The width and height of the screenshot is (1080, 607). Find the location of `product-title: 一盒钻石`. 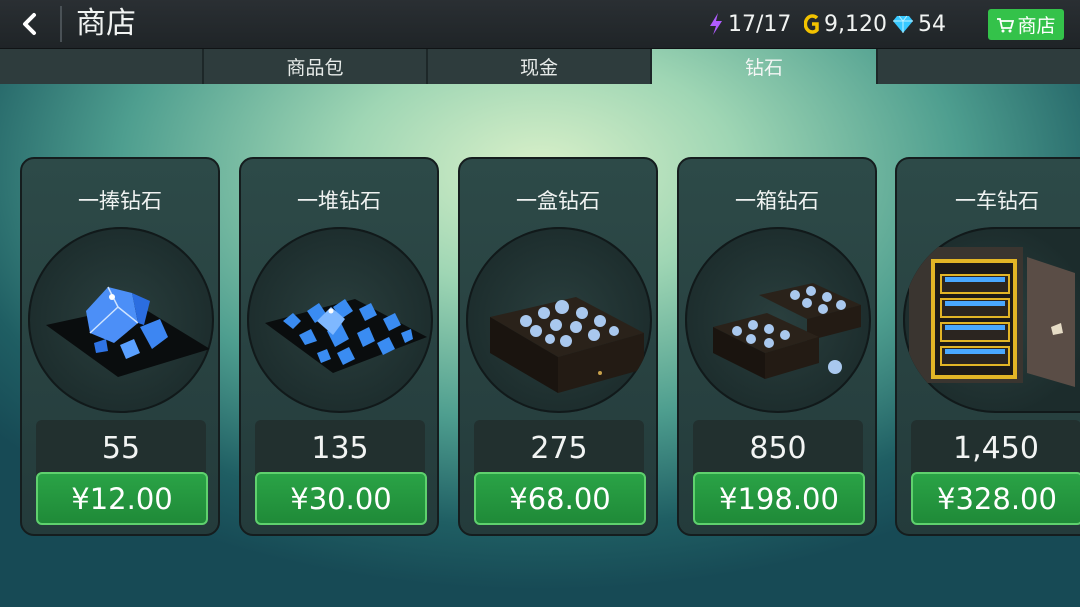

product-title: 一盒钻石 is located at coordinates (558, 201).